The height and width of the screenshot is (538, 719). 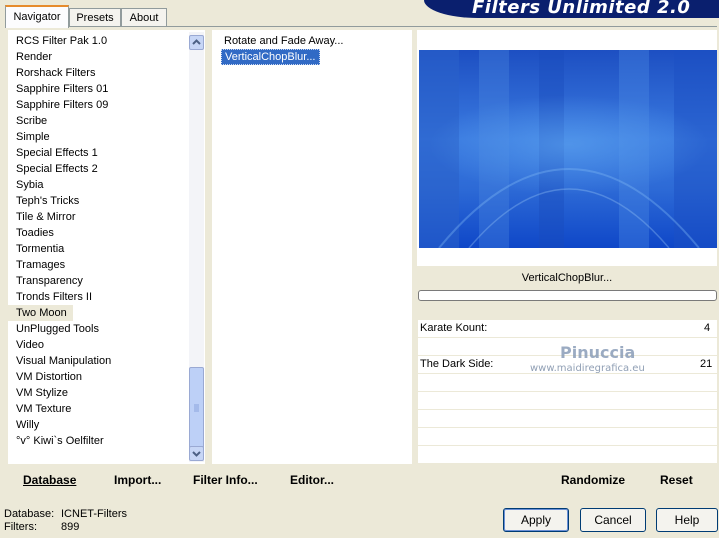 I want to click on reset-label: Reset, so click(x=676, y=480).